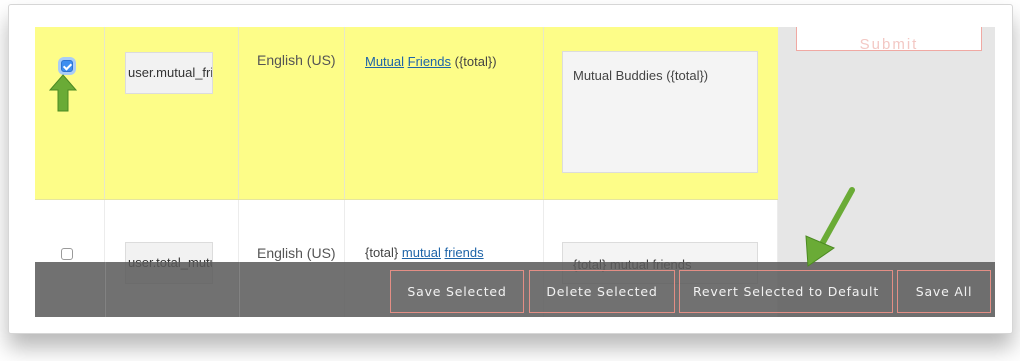 This screenshot has height=361, width=1020. What do you see at coordinates (889, 39) in the screenshot?
I see `submit-button: Submit` at bounding box center [889, 39].